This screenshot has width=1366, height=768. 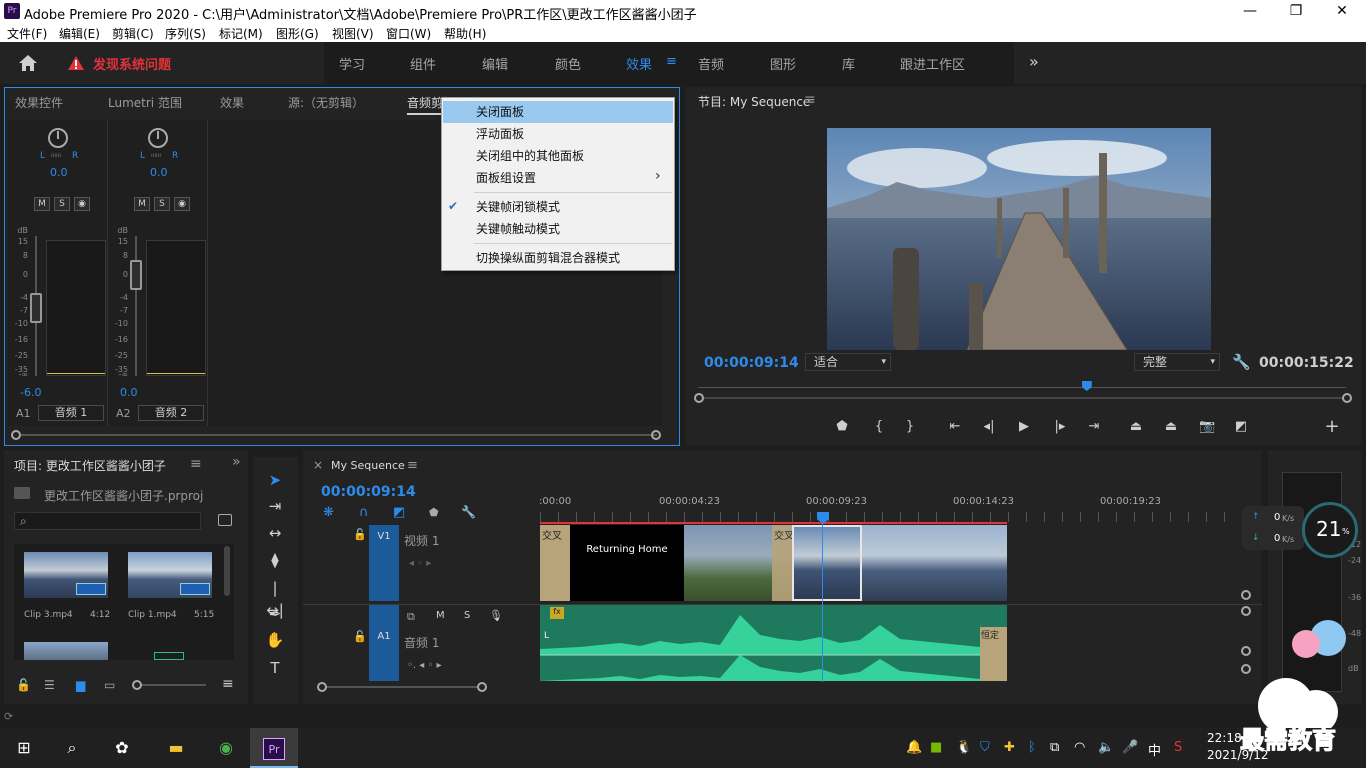 I want to click on project-overflow-button: », so click(x=236, y=462).